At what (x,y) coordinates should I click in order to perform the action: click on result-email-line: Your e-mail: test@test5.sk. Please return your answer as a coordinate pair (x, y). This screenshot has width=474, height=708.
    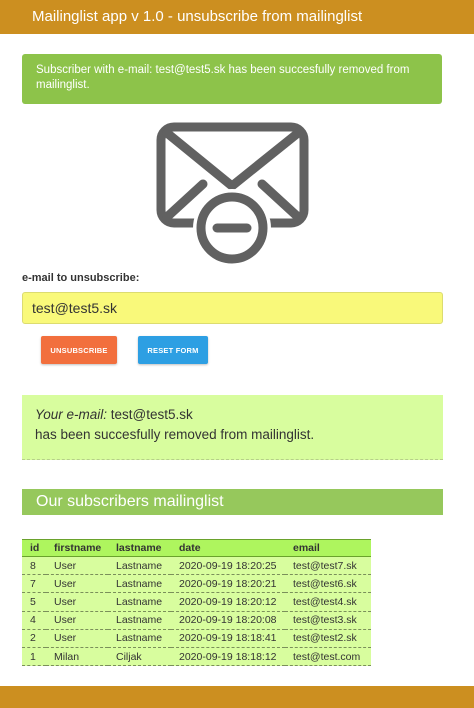
    Looking at the image, I should click on (232, 415).